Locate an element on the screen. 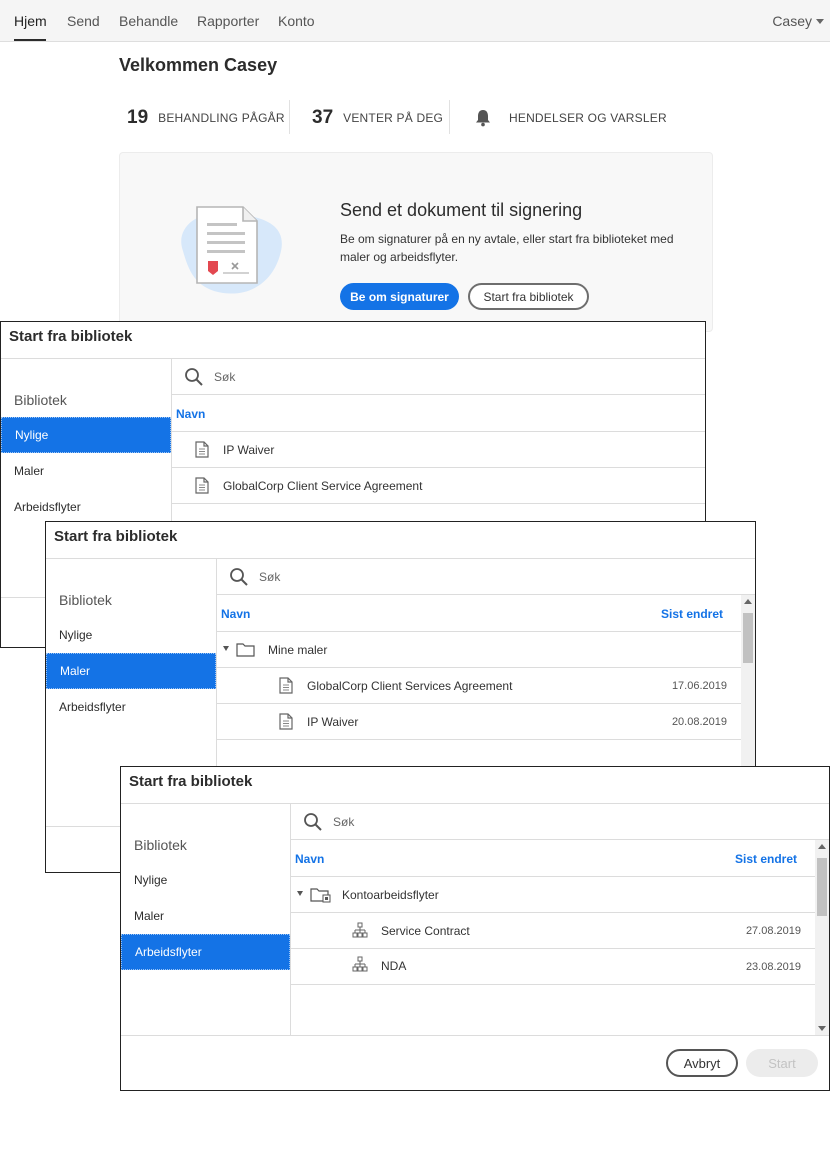 This screenshot has width=830, height=1155. active-tab-indicator is located at coordinates (30, 40).